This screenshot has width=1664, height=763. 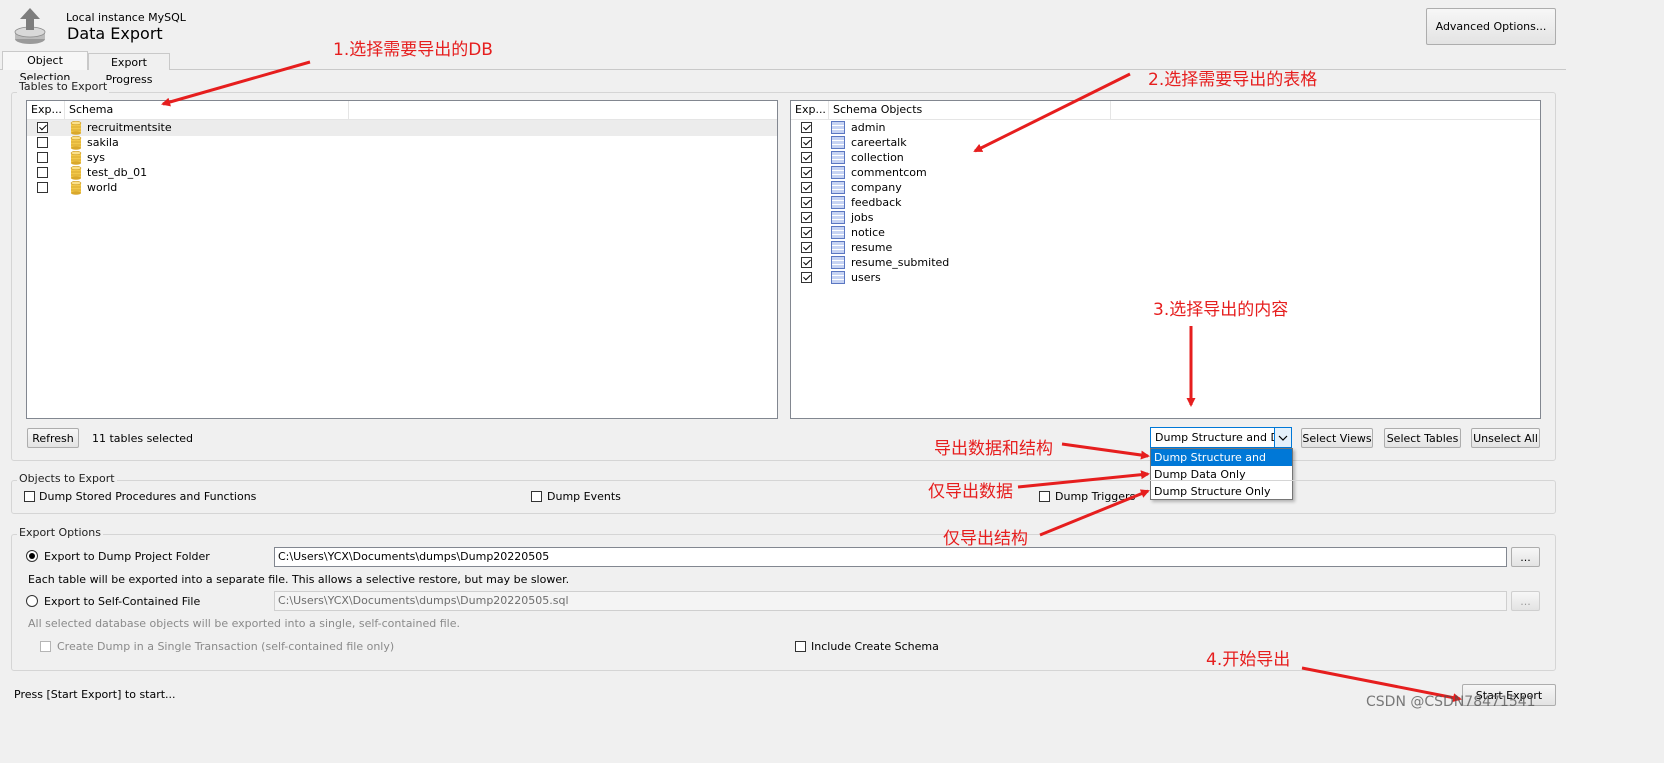 What do you see at coordinates (985, 539) in the screenshot?
I see `annotation-opt-structure-only: 仅导出结构` at bounding box center [985, 539].